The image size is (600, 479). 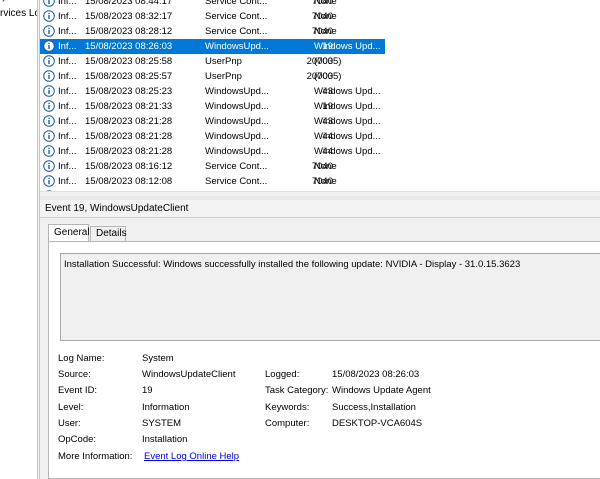 I want to click on event-detail-header: Event 19, WindowsUpdateClient, so click(x=320, y=209).